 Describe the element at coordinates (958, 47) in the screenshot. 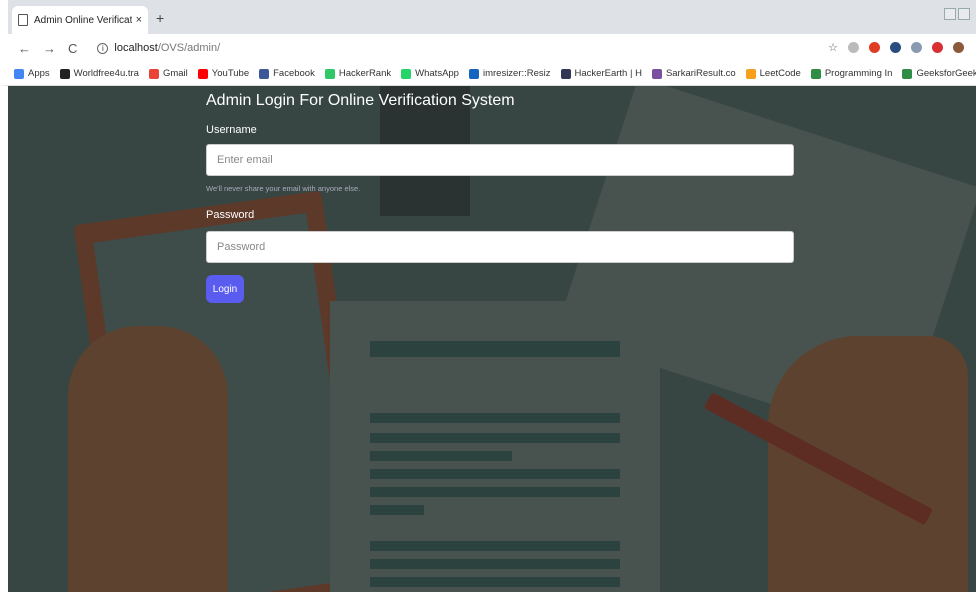

I see `avatar` at that location.